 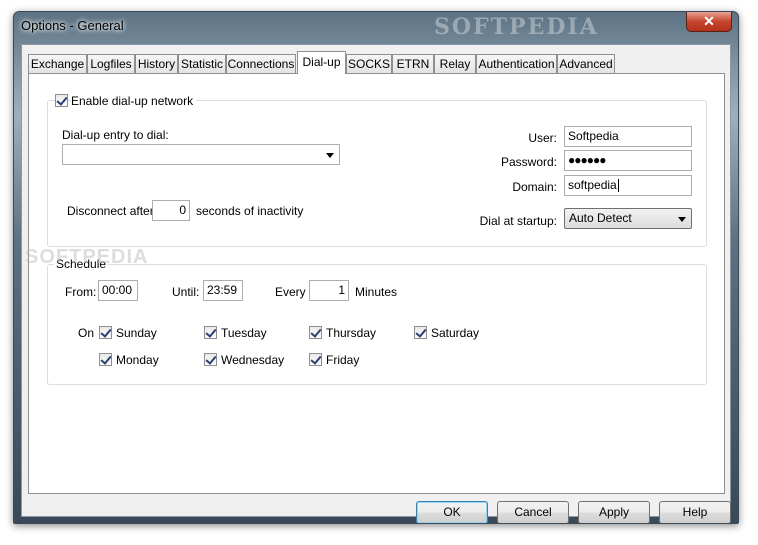 What do you see at coordinates (709, 22) in the screenshot?
I see `close-button: ✕` at bounding box center [709, 22].